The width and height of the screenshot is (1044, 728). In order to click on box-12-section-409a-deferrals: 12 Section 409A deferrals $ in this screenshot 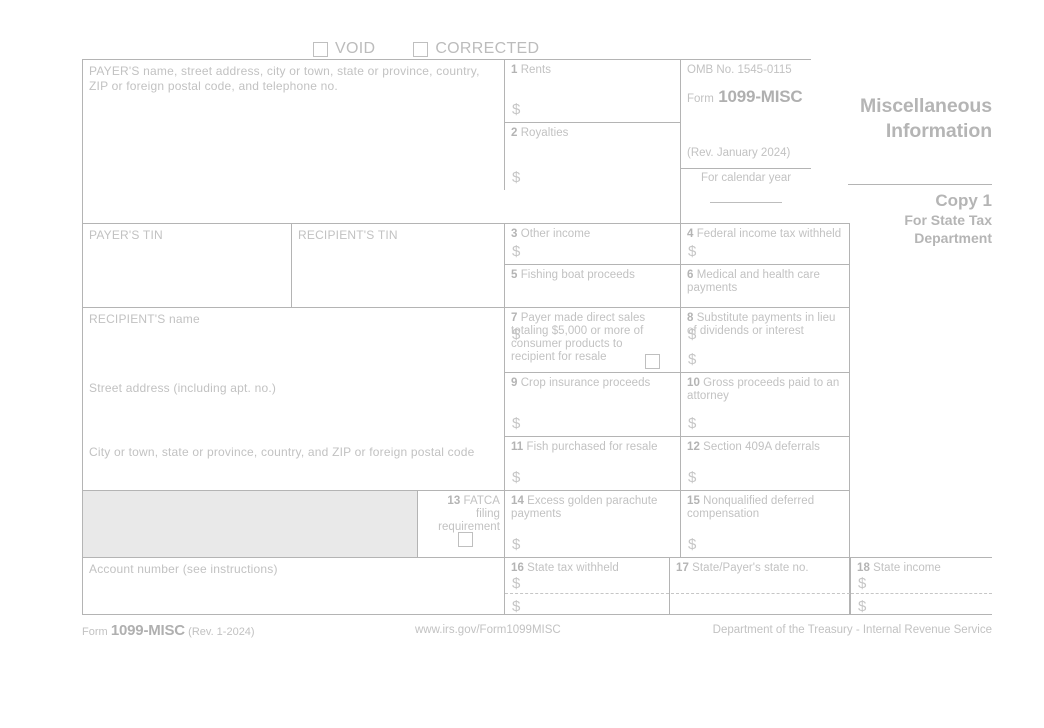, I will do `click(765, 463)`.